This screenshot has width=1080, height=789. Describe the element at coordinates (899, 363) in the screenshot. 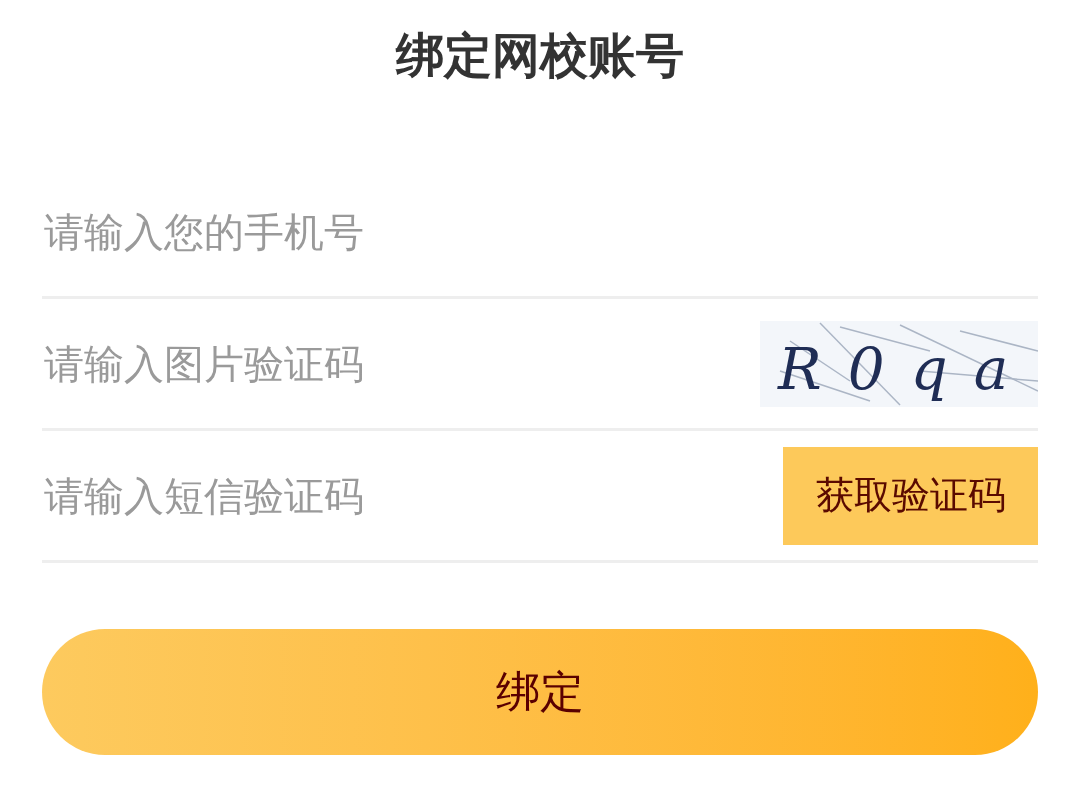

I see `captcha-image: R0qa` at that location.